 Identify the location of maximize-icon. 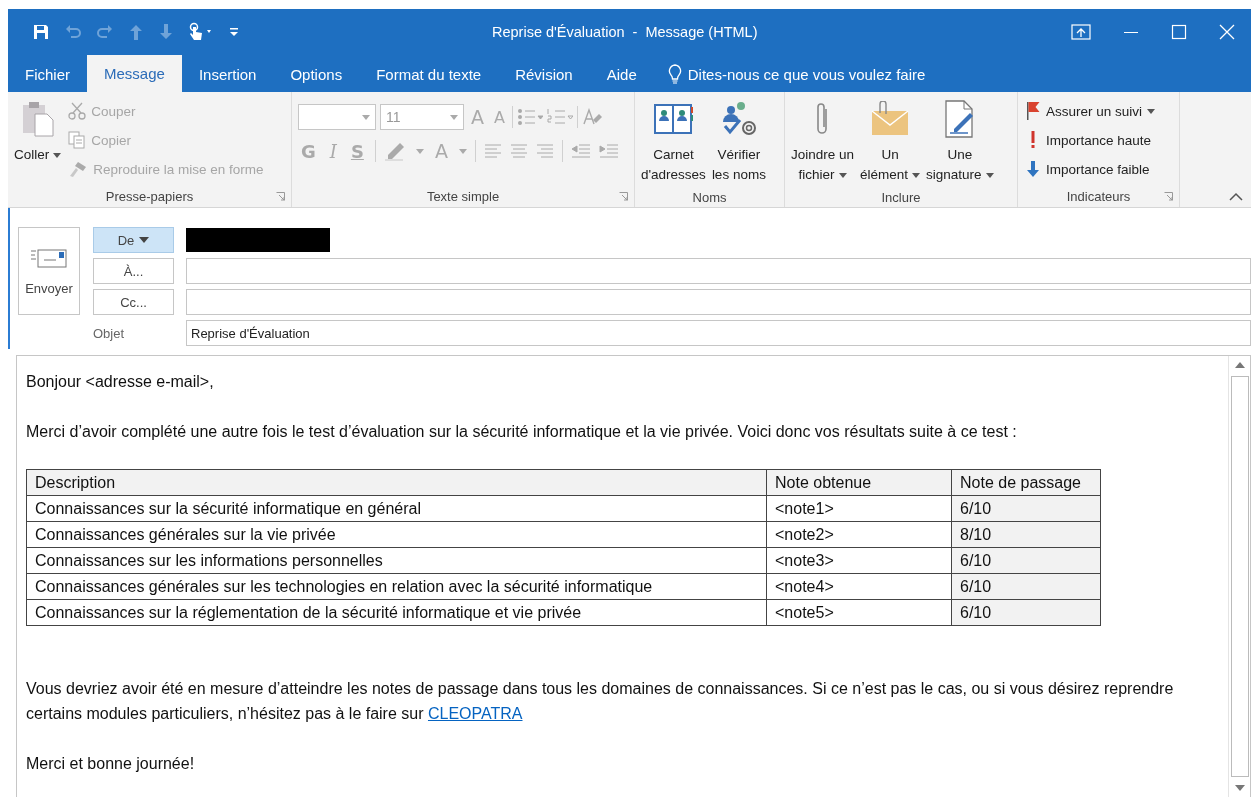
(1179, 32).